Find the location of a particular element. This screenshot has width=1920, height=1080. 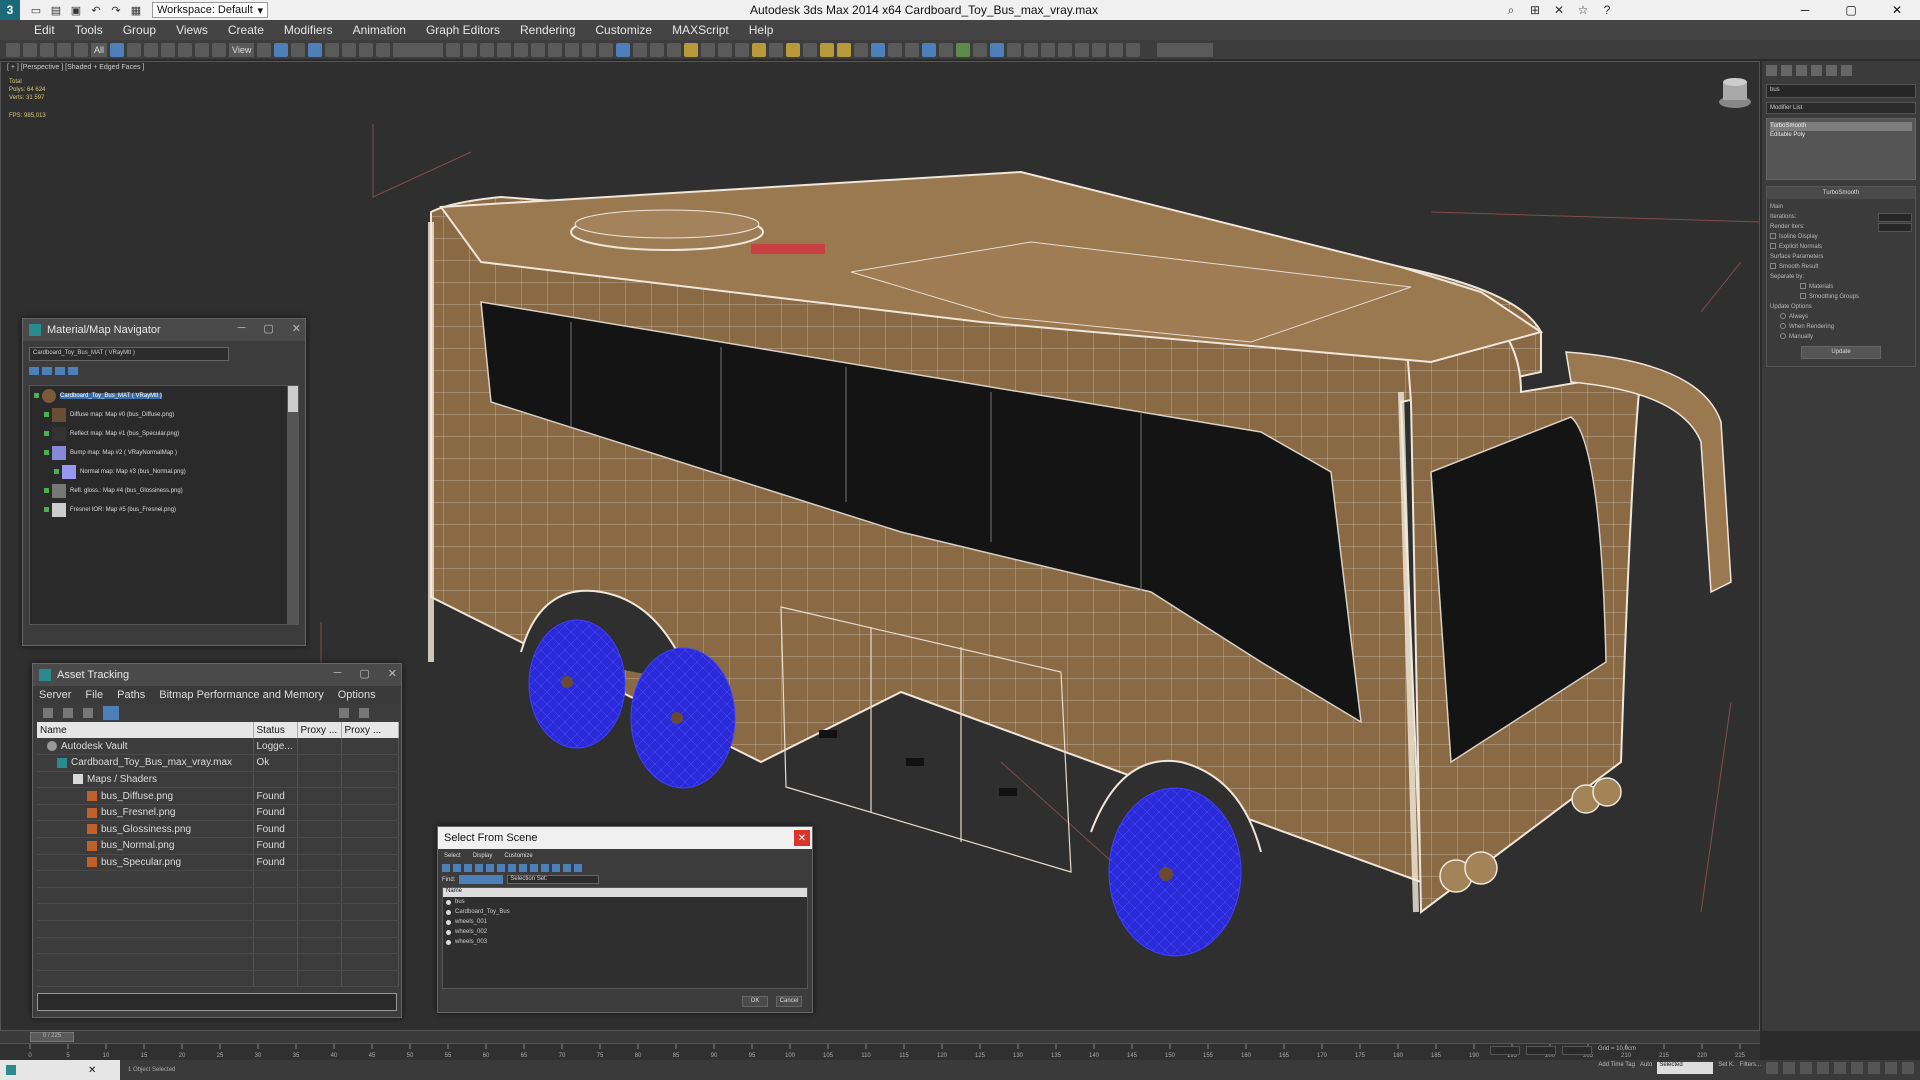

material-tree-scrollbar is located at coordinates (293, 505).